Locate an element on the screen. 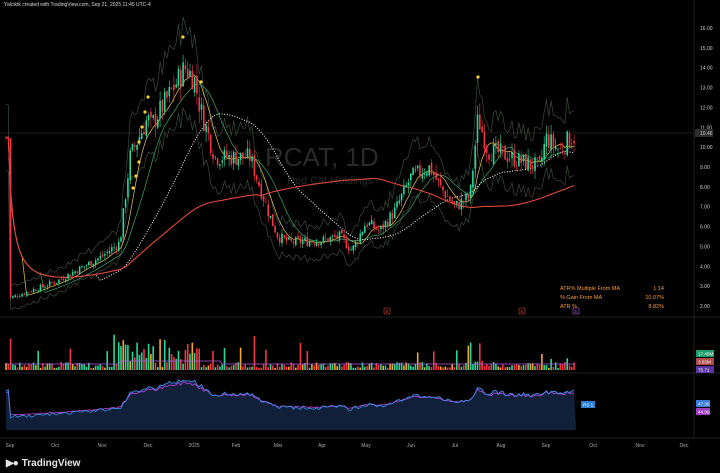  time-tick-label: May is located at coordinates (366, 446).